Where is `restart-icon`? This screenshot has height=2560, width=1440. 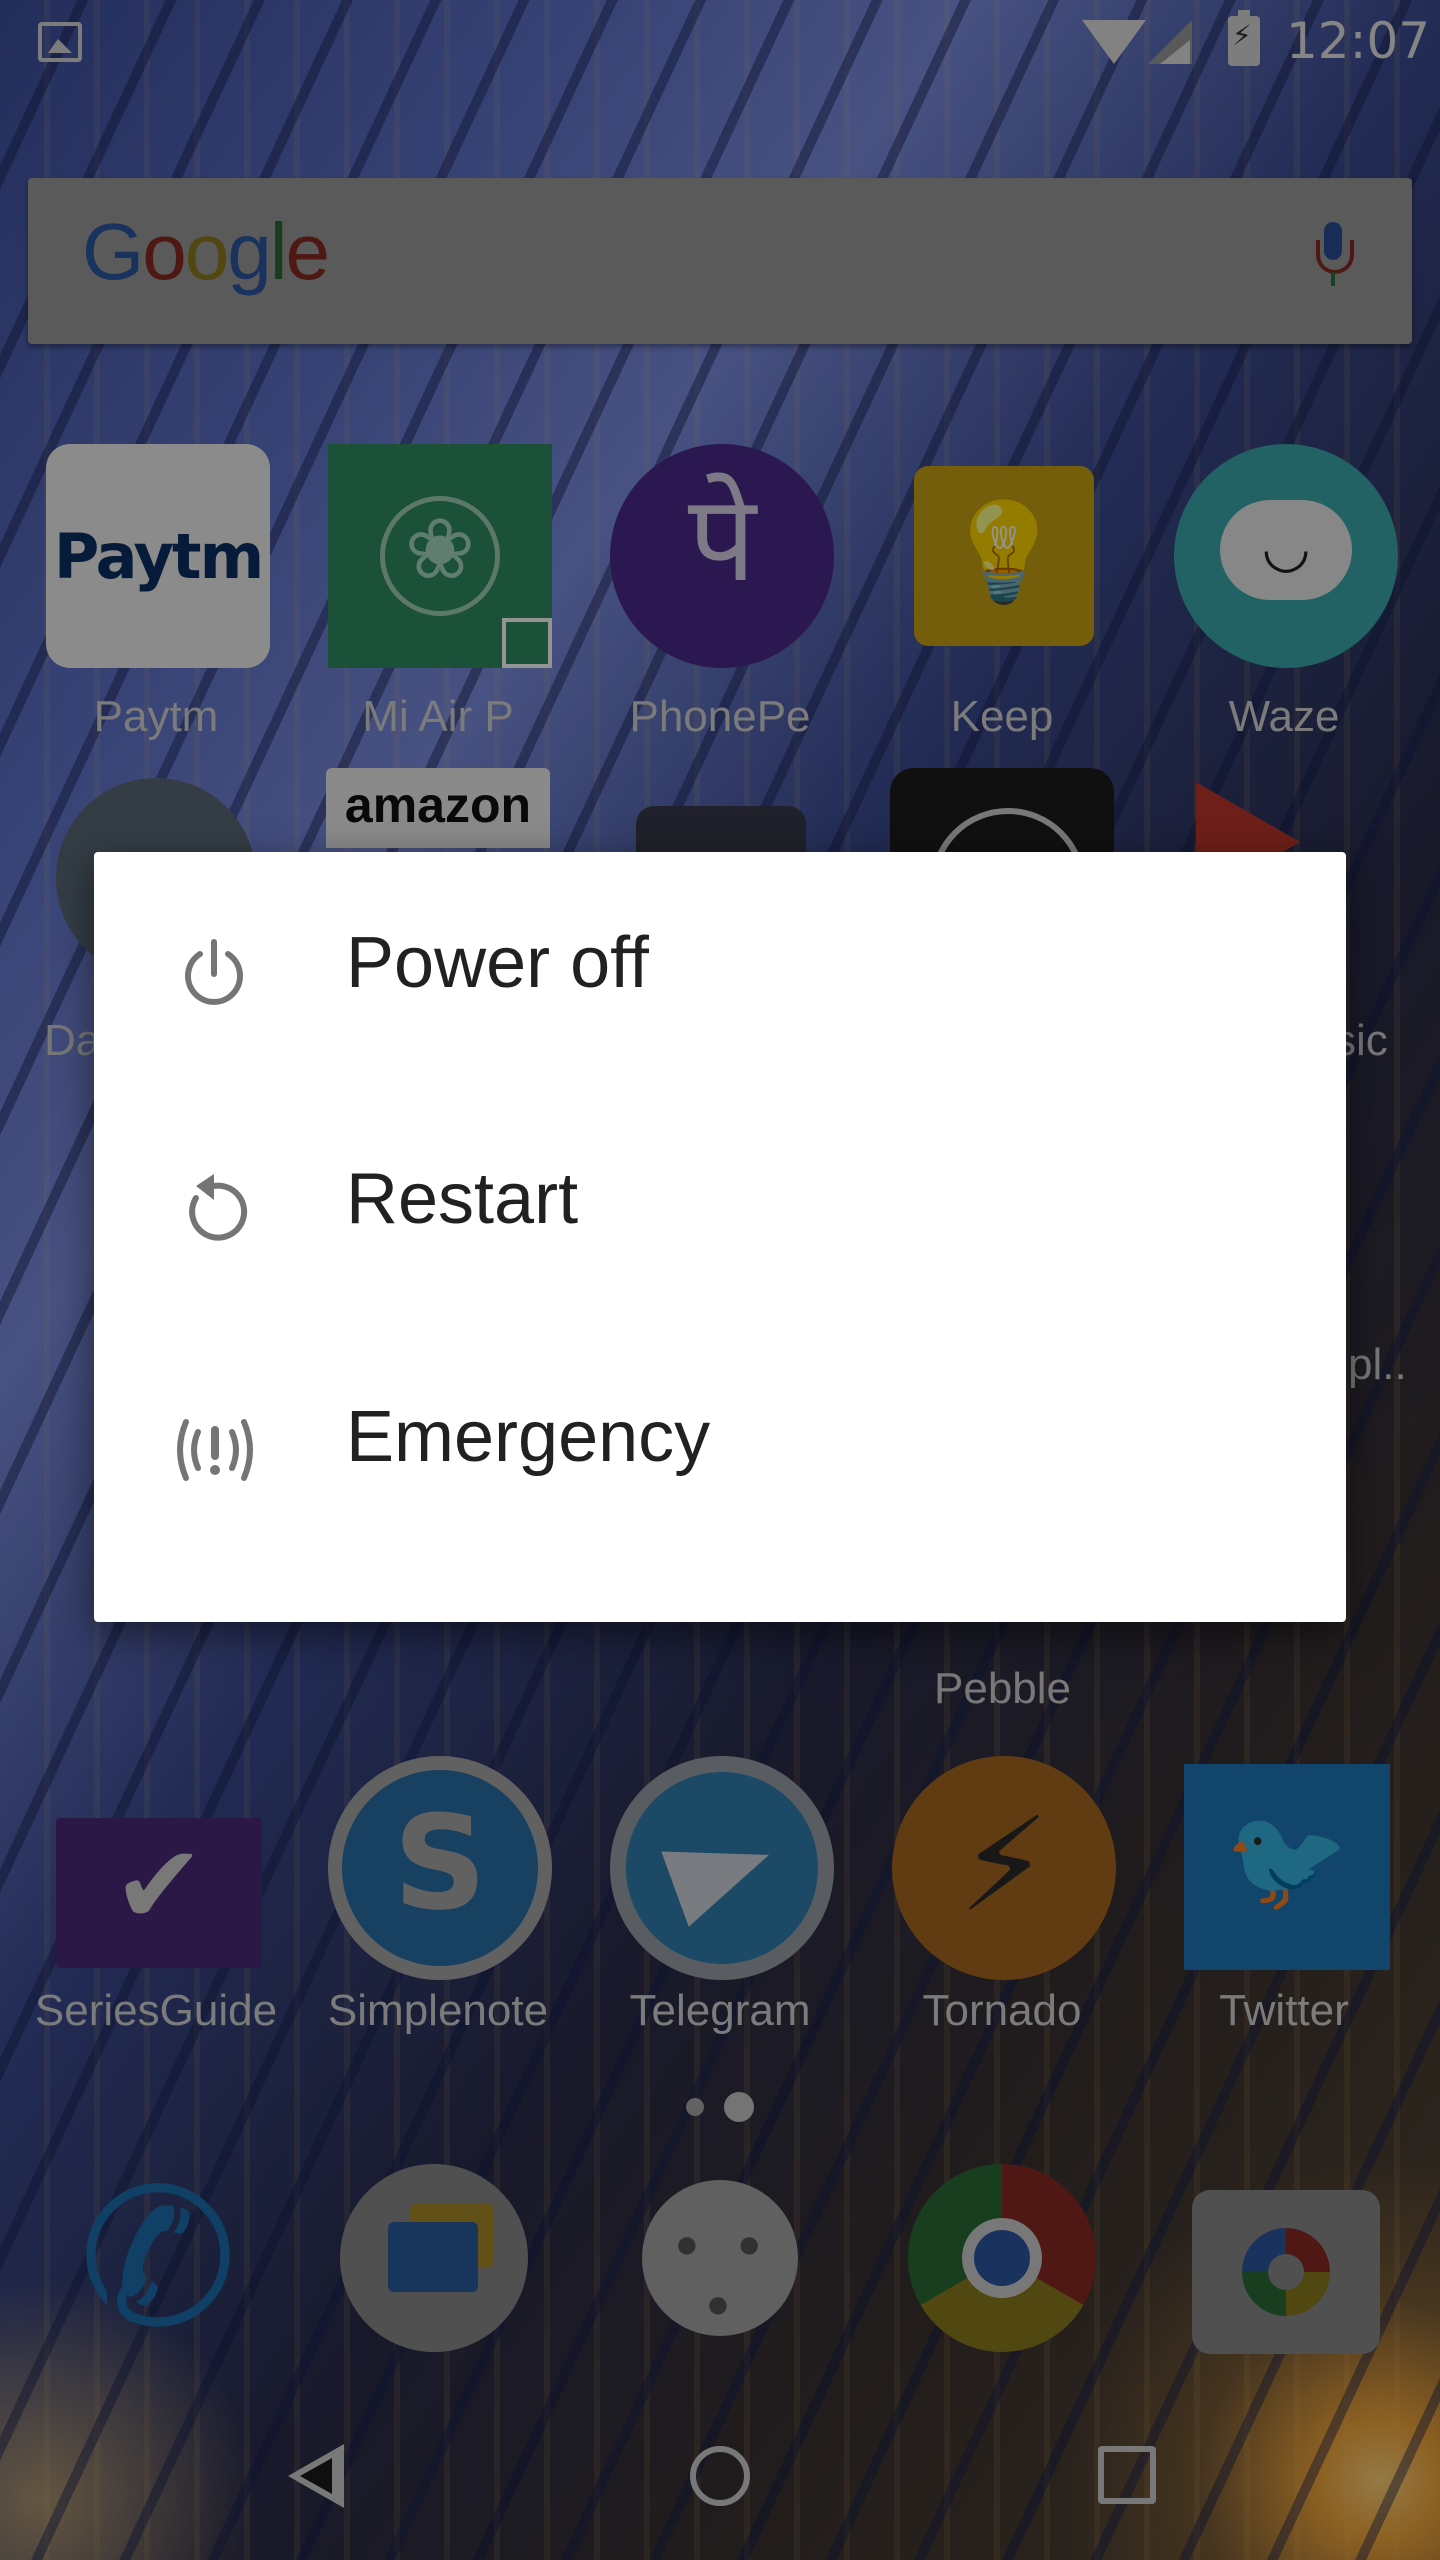 restart-icon is located at coordinates (218, 1207).